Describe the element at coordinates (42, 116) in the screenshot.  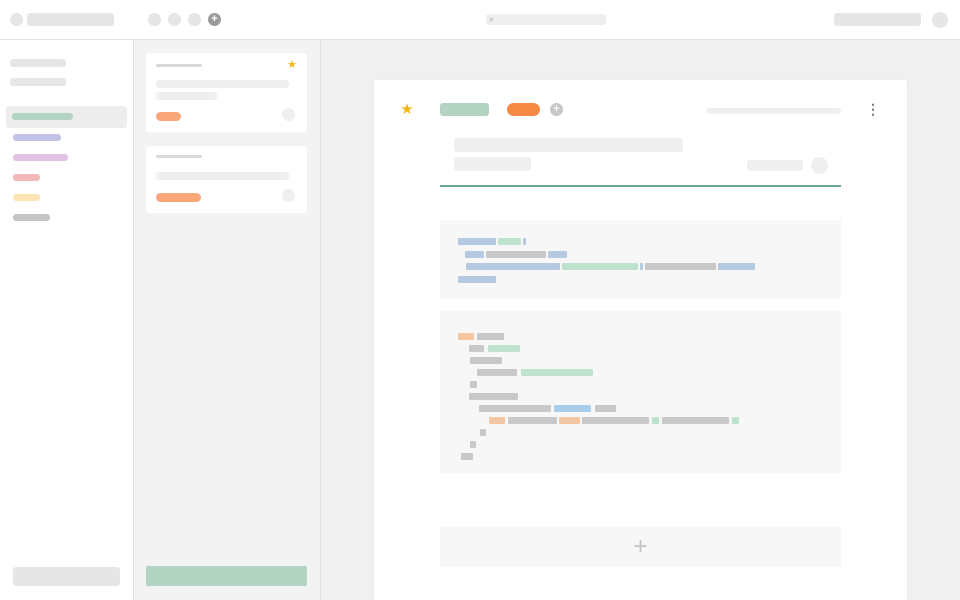
I see `sidebar-tag-green` at that location.